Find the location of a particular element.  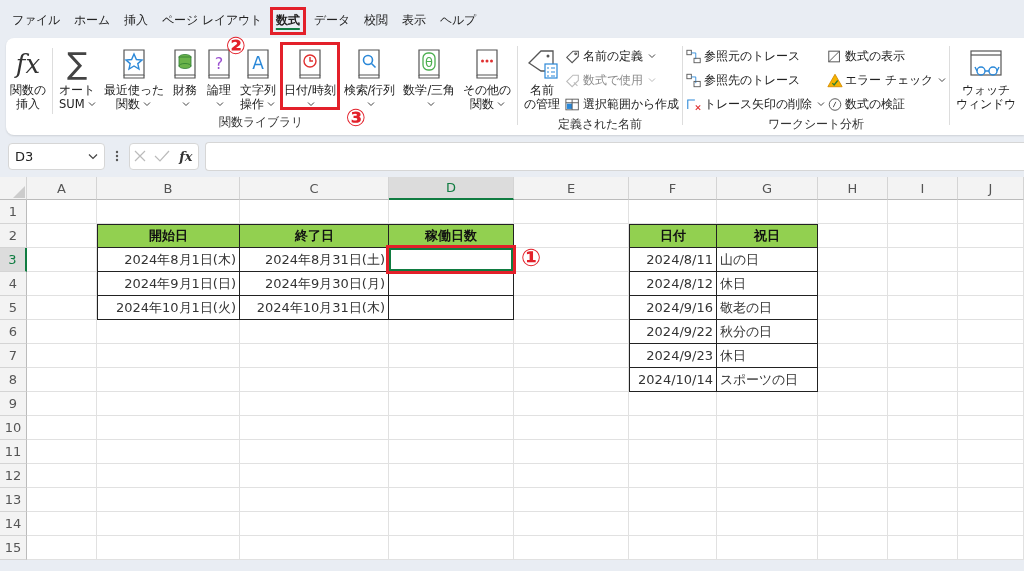

column-header: G is located at coordinates (767, 188).